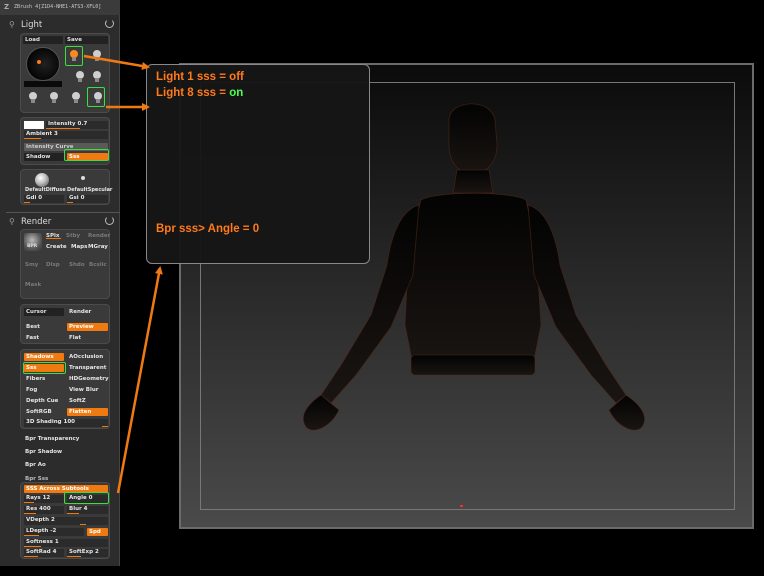 This screenshot has height=576, width=764. I want to click on bpr-button: BPR, so click(33, 242).